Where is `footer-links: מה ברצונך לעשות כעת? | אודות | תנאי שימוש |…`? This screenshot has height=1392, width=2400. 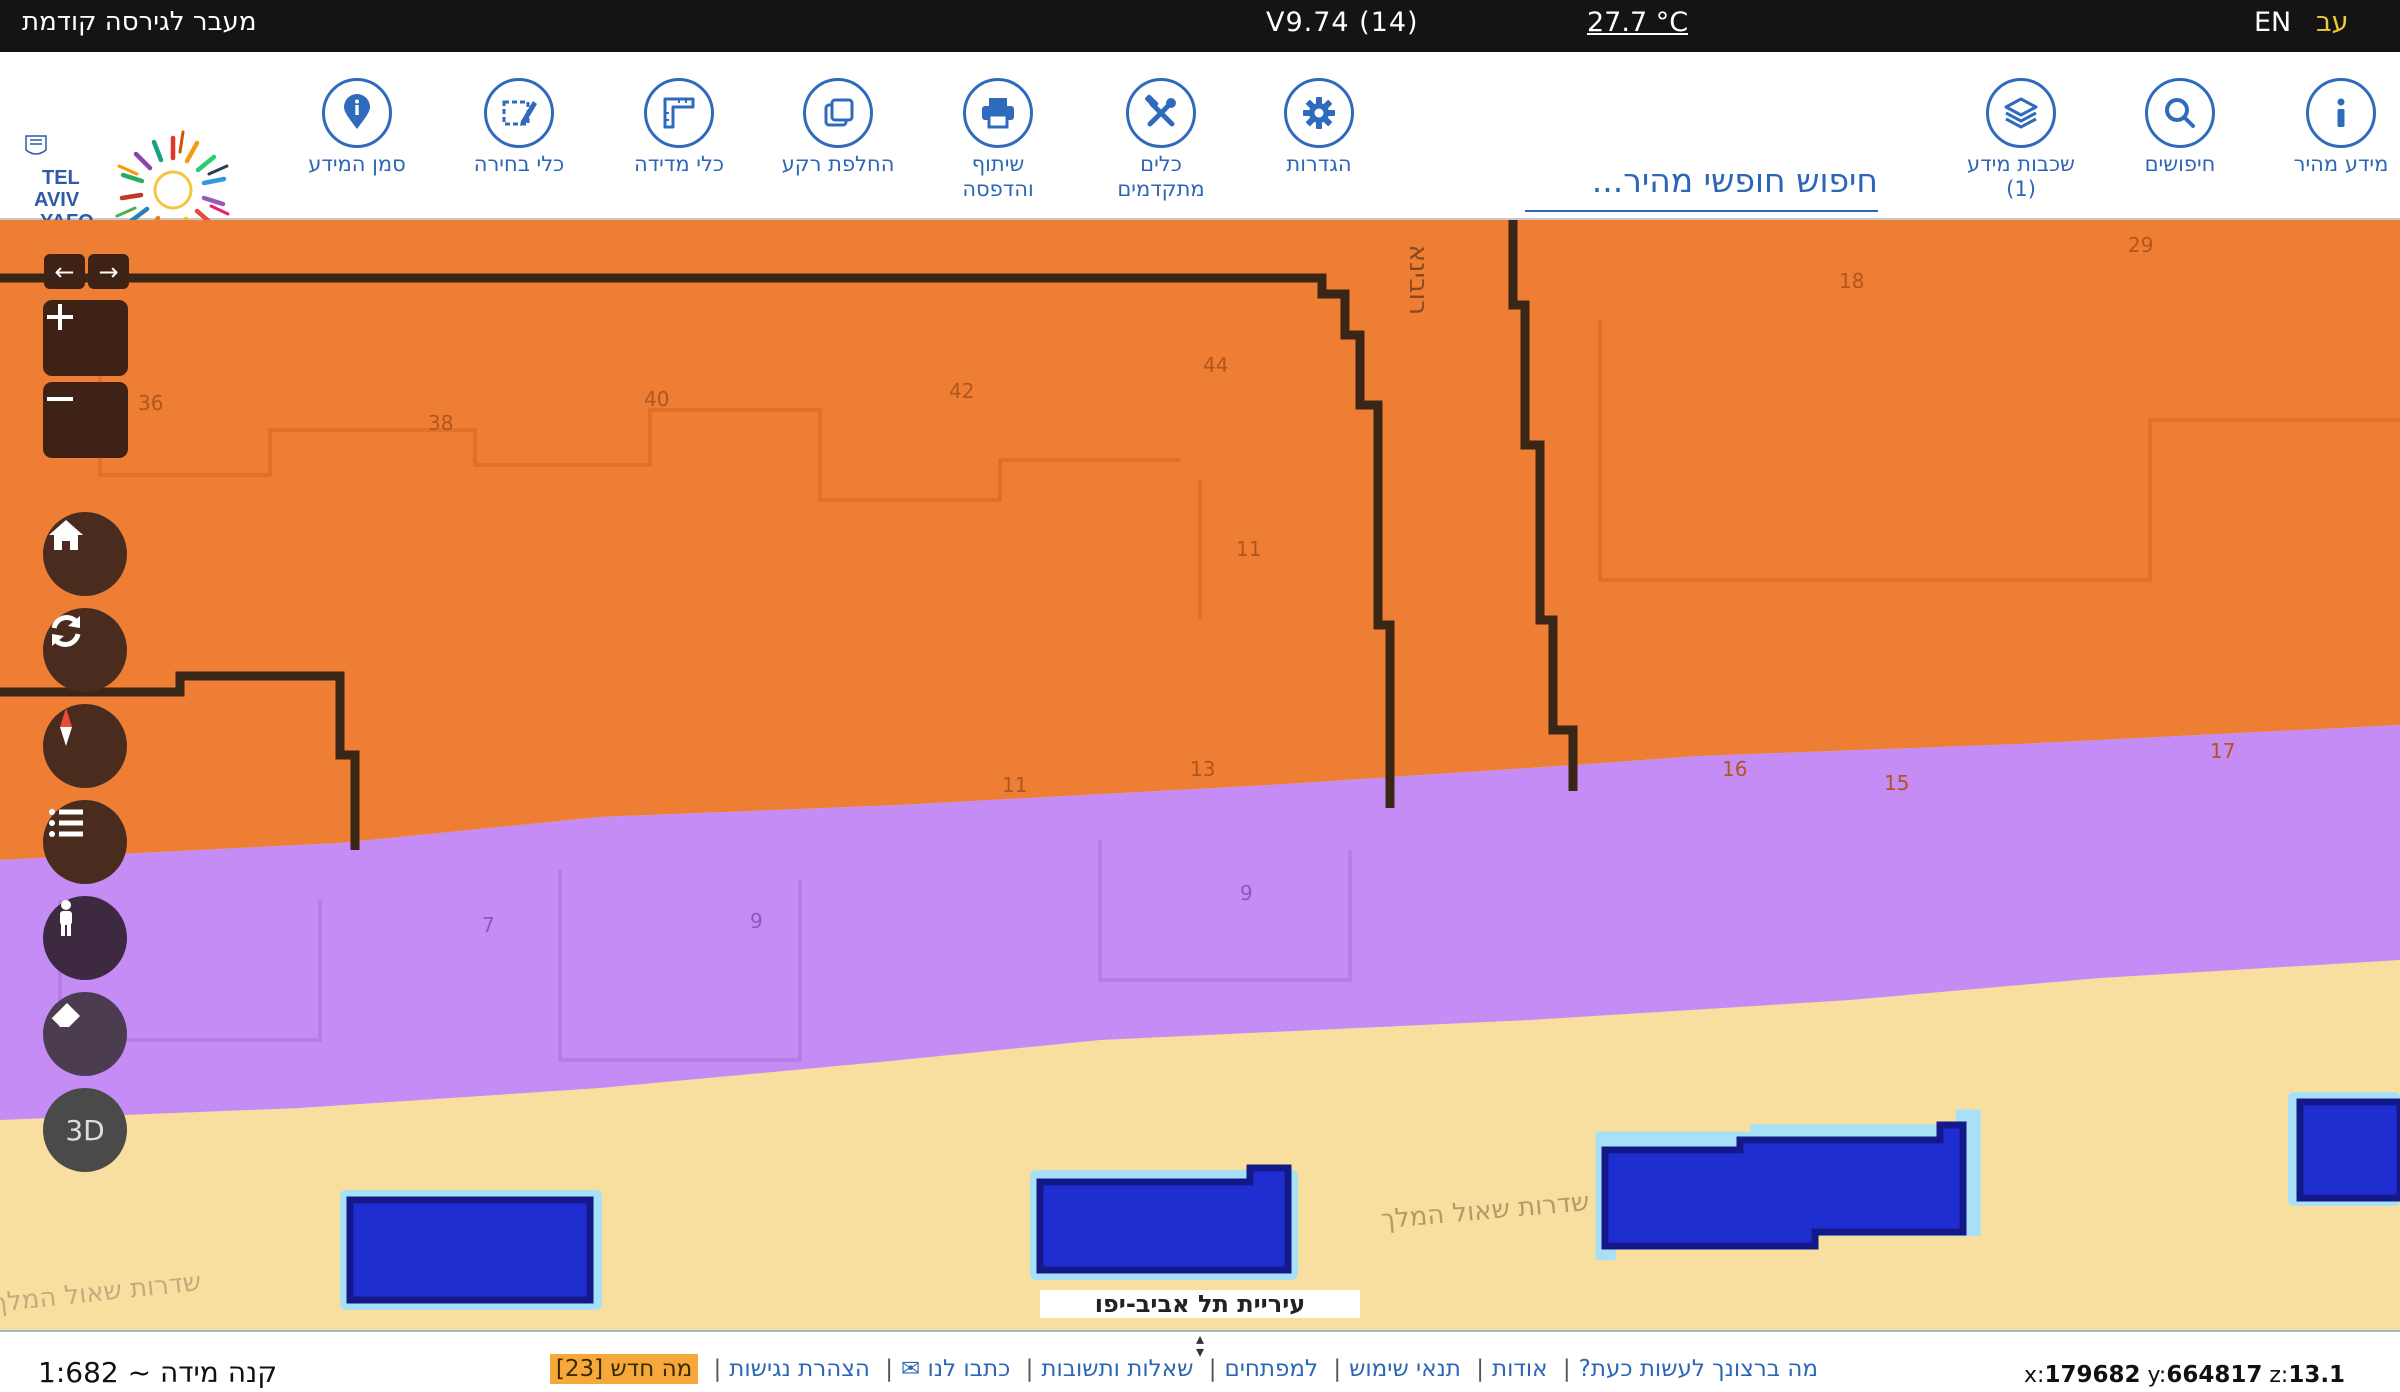
footer-links: מה ברצונך לעשות כעת? | אודות | תנאי שימוש |… is located at coordinates (1183, 1372).